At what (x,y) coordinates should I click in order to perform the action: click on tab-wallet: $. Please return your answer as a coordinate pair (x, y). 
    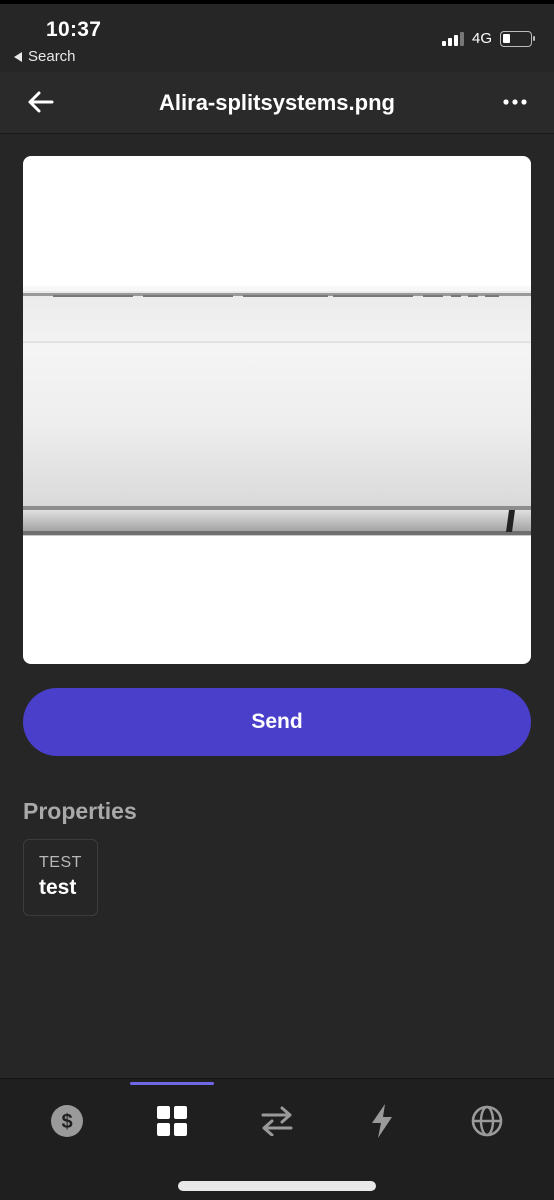
    Looking at the image, I should click on (67, 1121).